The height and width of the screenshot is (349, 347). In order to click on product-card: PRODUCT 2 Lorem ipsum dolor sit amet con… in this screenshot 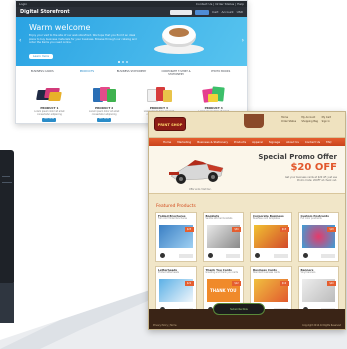, I will do `click(104, 103)`.